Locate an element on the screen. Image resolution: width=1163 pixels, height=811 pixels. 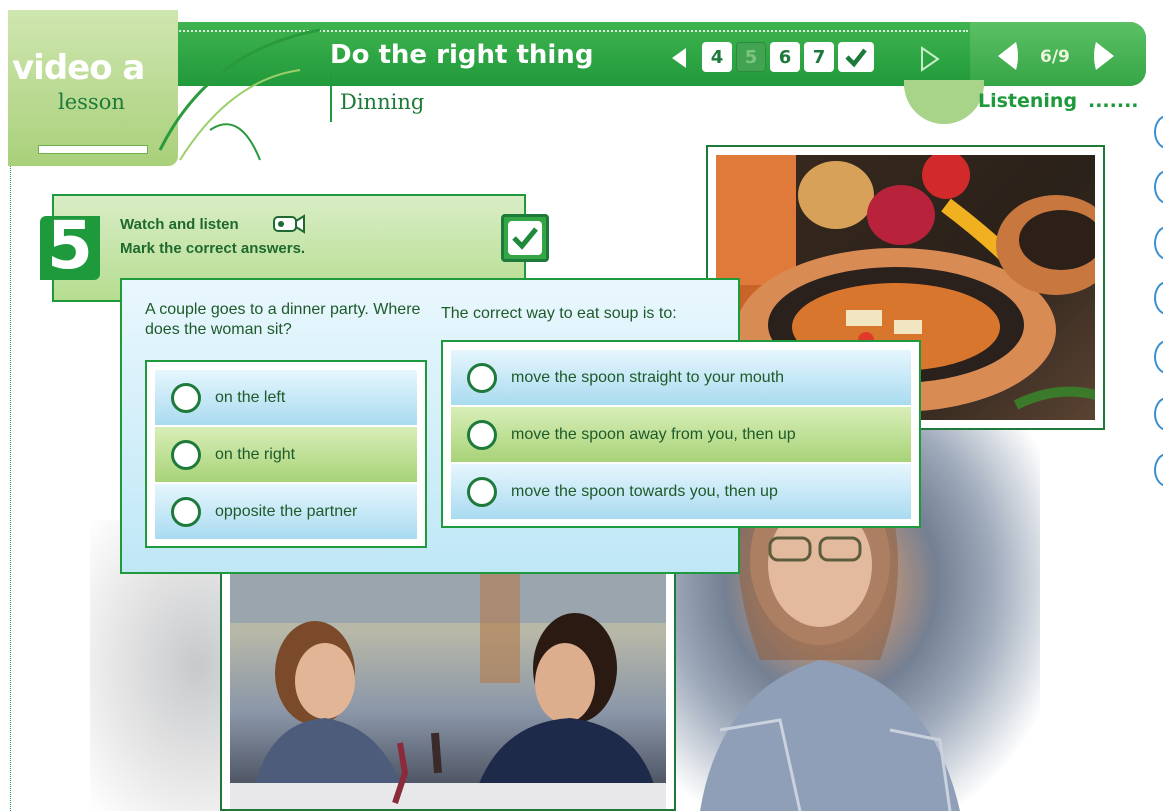
page-counter: 6/9 is located at coordinates (1055, 57).